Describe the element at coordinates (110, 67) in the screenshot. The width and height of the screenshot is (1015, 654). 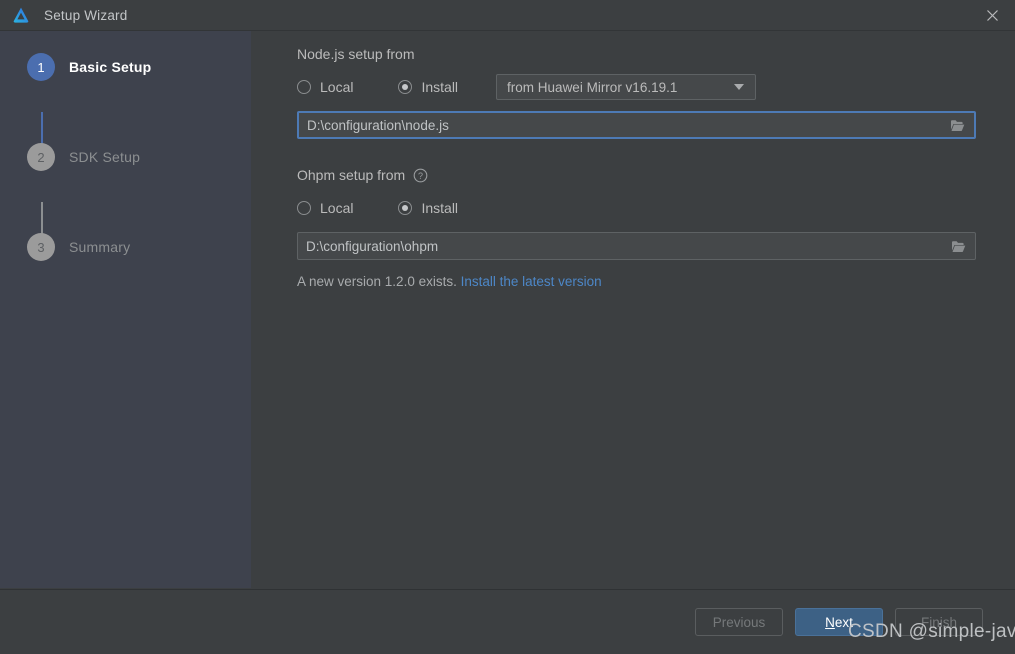
I see `step-label: Basic Setup` at that location.